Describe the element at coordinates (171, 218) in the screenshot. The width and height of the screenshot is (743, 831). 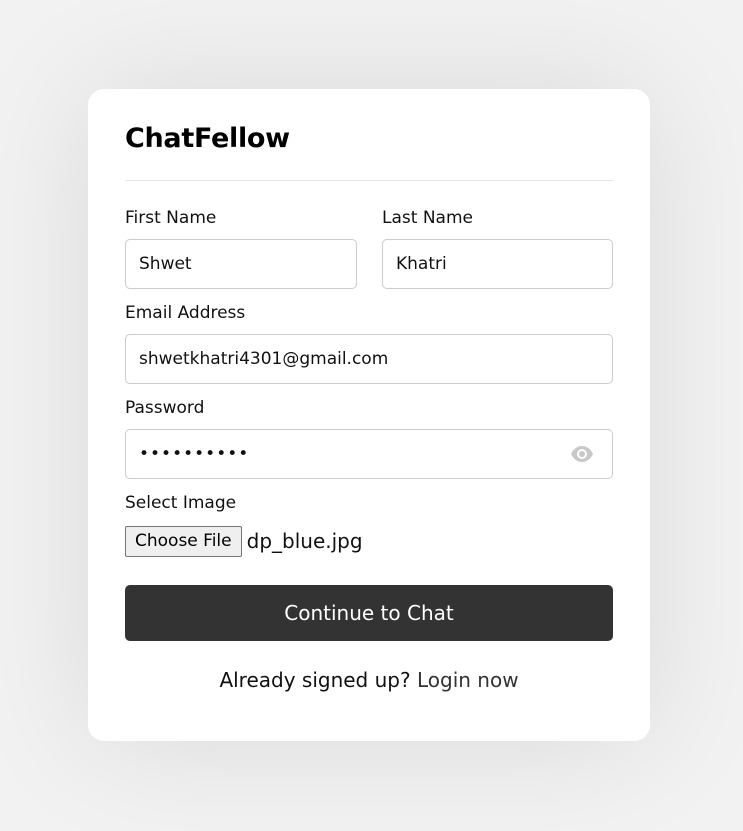
I see `first-name-label: First Name` at that location.